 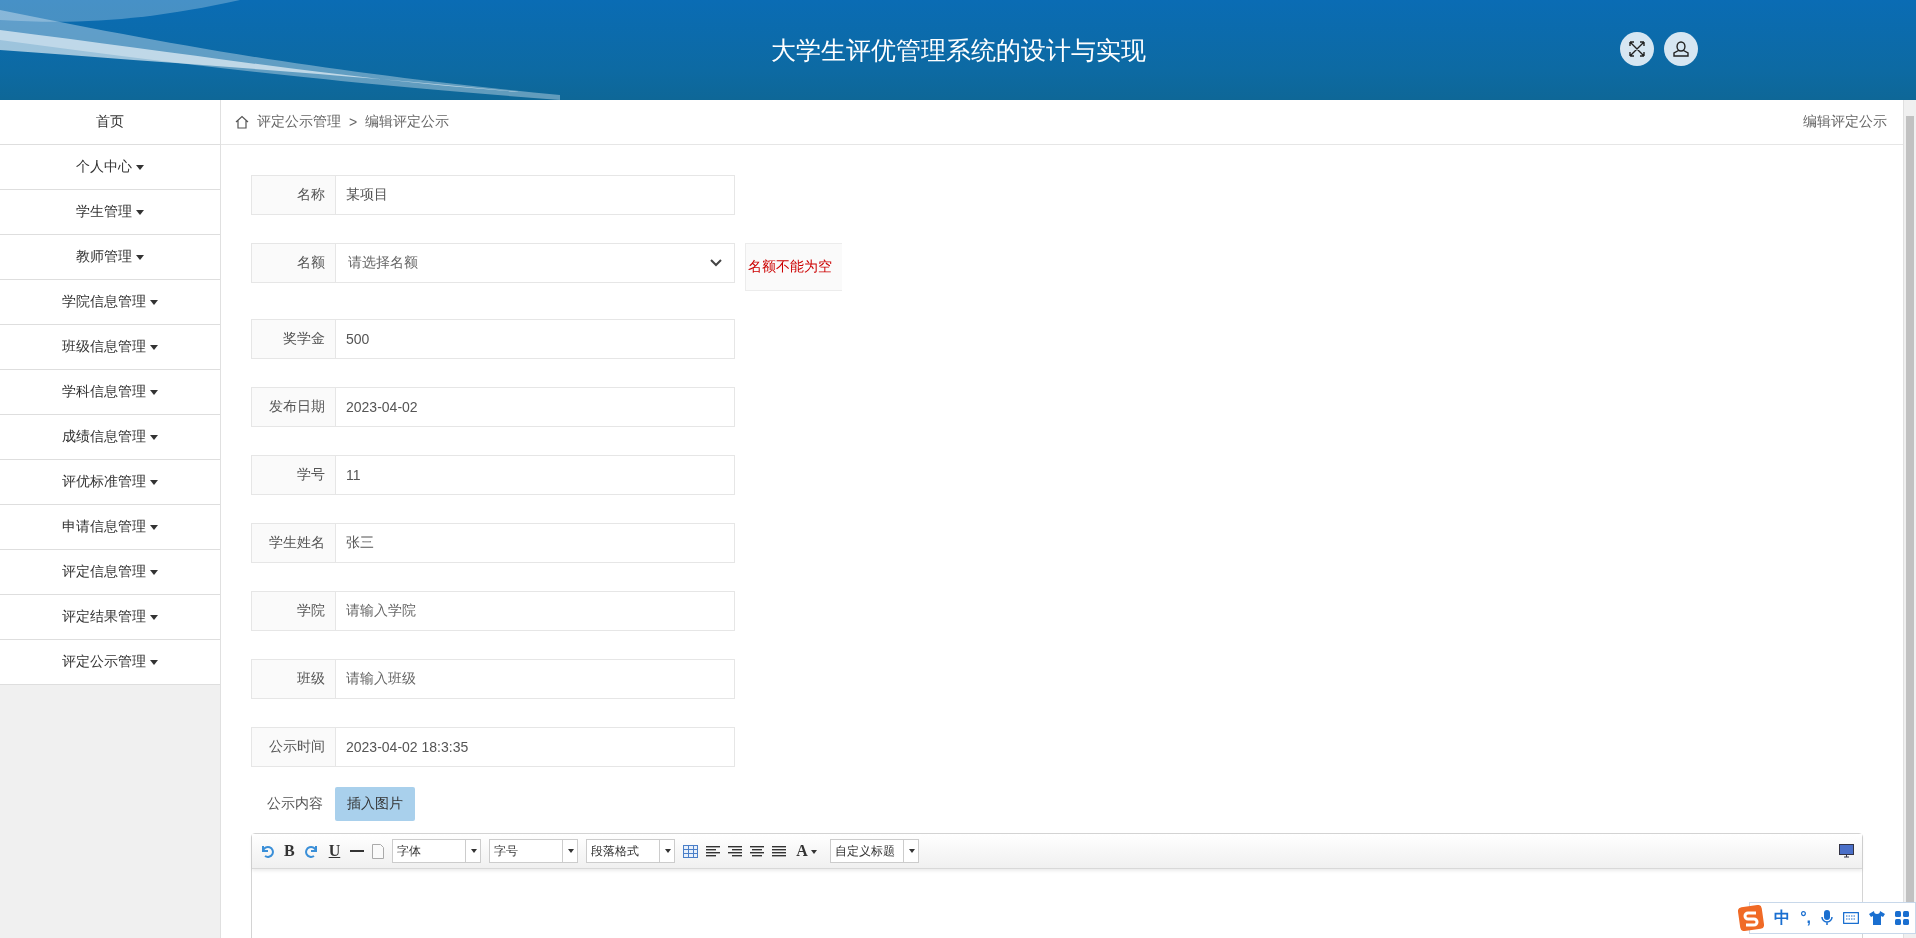 What do you see at coordinates (407, 122) in the screenshot?
I see `breadcrumb-link: 编辑评定公示` at bounding box center [407, 122].